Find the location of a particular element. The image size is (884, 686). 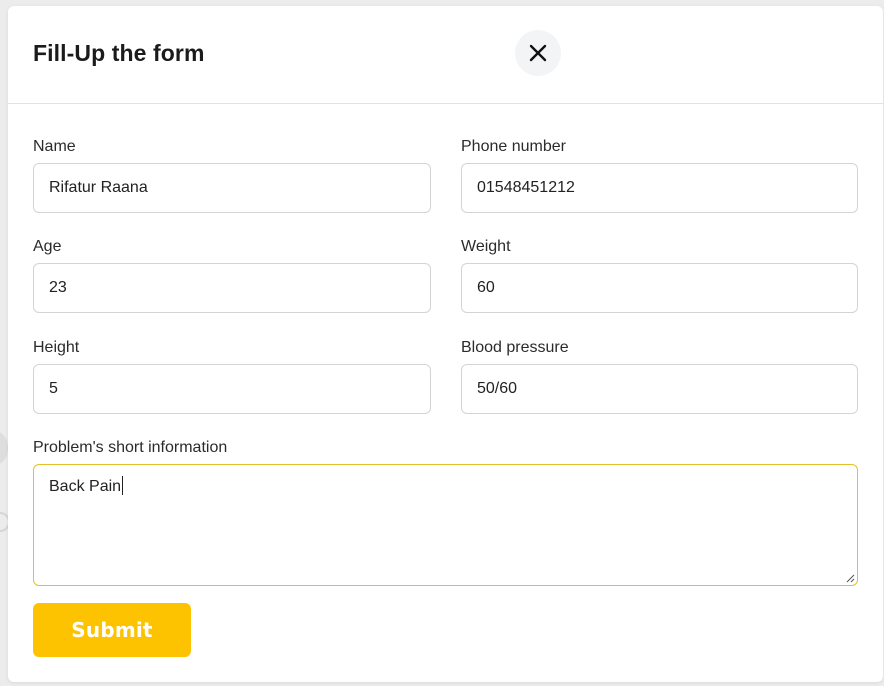

age-label: Age is located at coordinates (47, 246).